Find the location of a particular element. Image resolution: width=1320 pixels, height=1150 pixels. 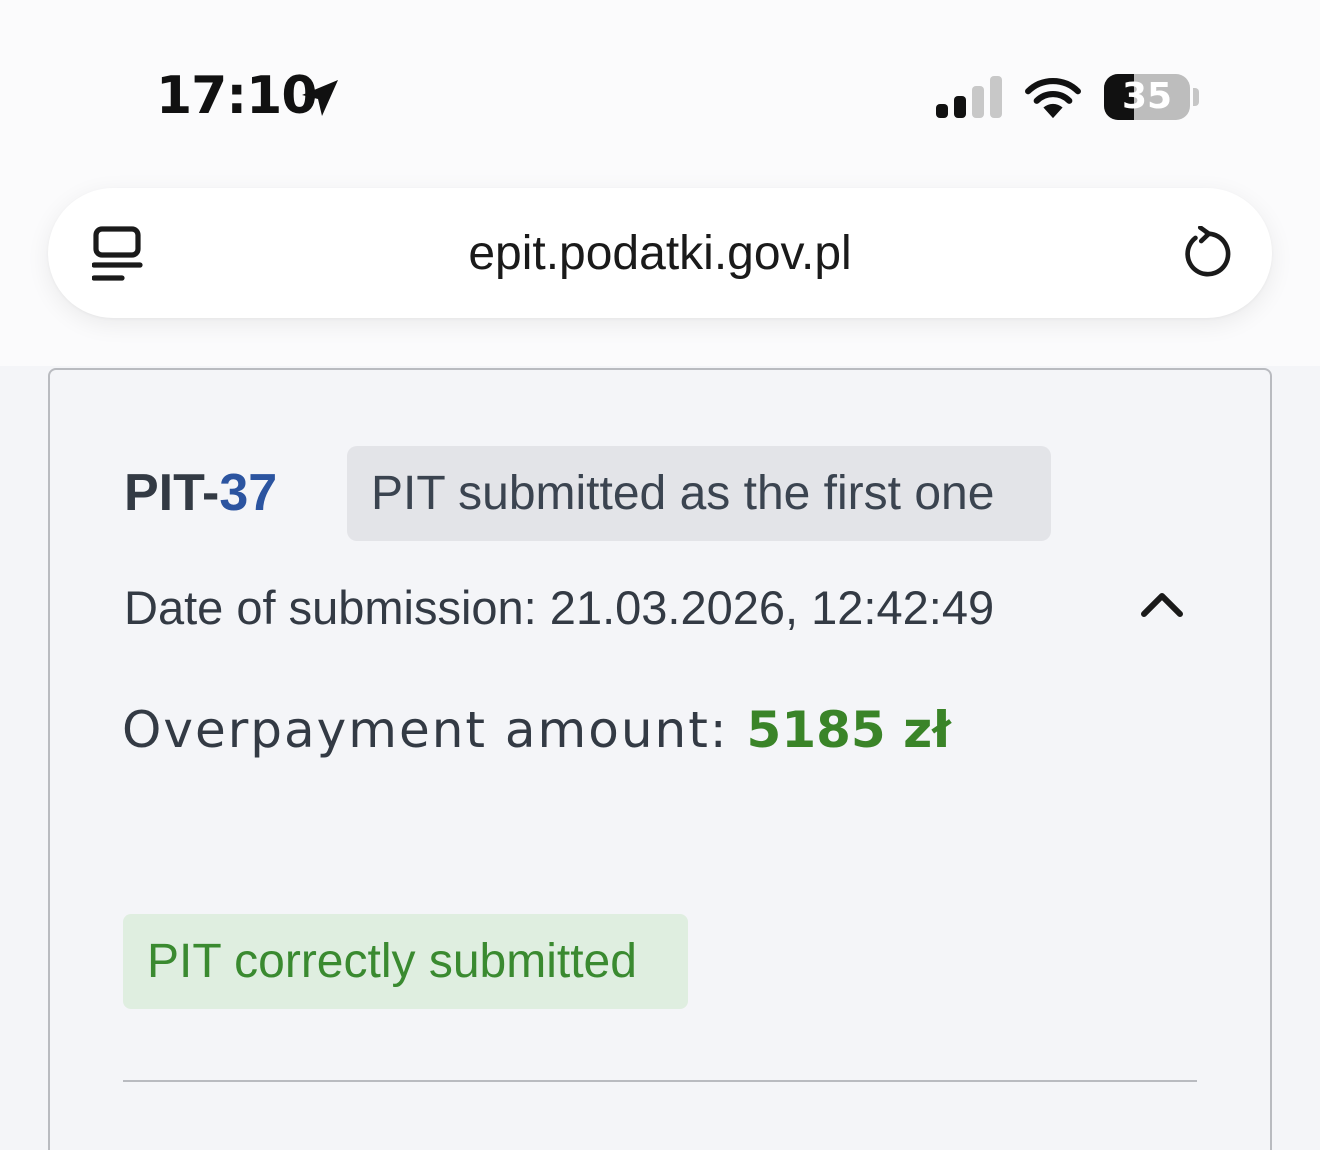

status-badge: PIT correctly submitted is located at coordinates (405, 961).